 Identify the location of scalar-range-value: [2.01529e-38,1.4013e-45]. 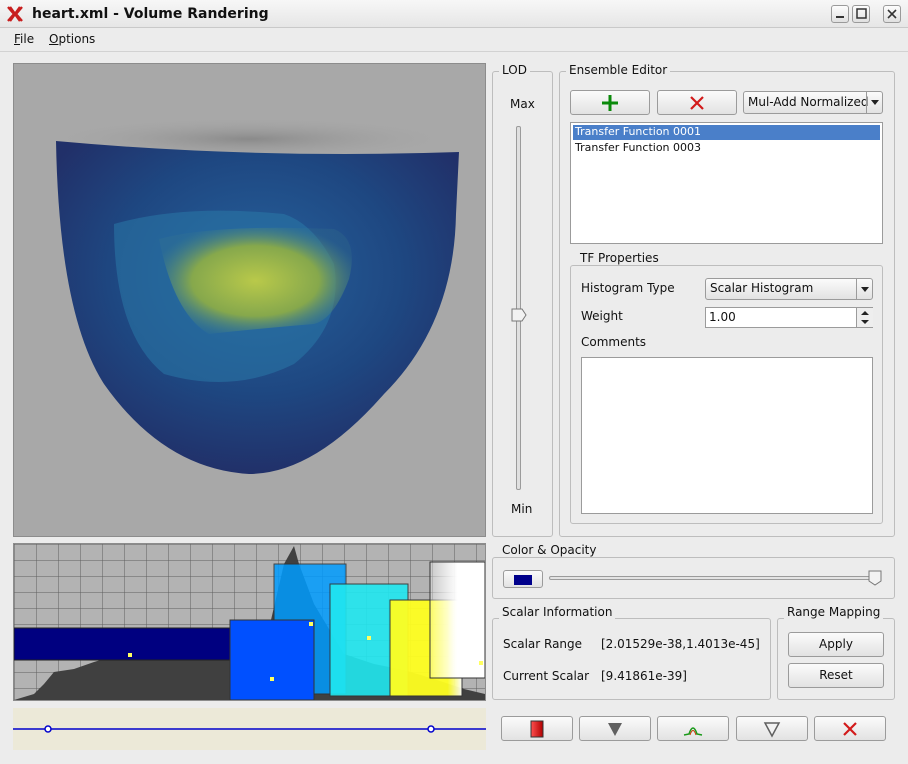
(680, 644).